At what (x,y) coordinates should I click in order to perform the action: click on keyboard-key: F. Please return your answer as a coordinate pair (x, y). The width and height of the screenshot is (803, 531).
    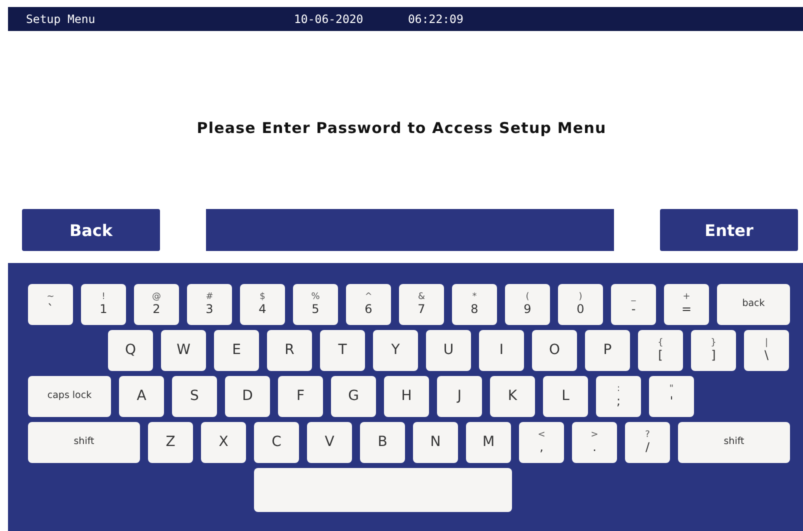
    Looking at the image, I should click on (300, 396).